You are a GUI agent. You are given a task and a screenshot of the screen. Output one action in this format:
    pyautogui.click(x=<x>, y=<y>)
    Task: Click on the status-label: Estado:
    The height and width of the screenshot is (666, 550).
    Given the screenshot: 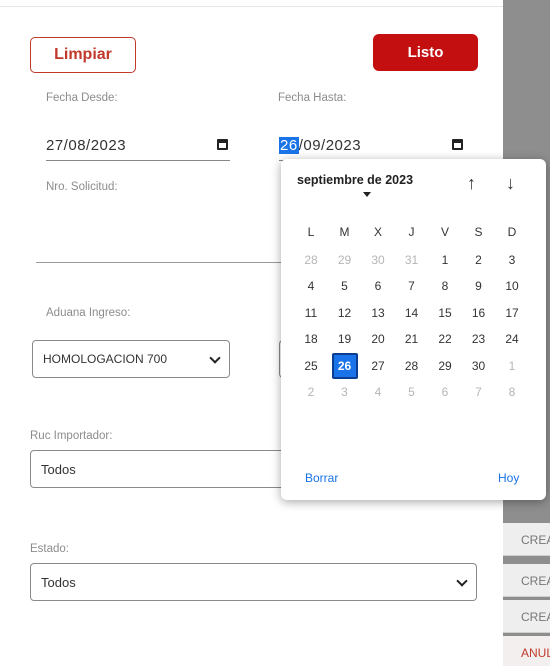 What is the action you would take?
    pyautogui.click(x=49, y=549)
    